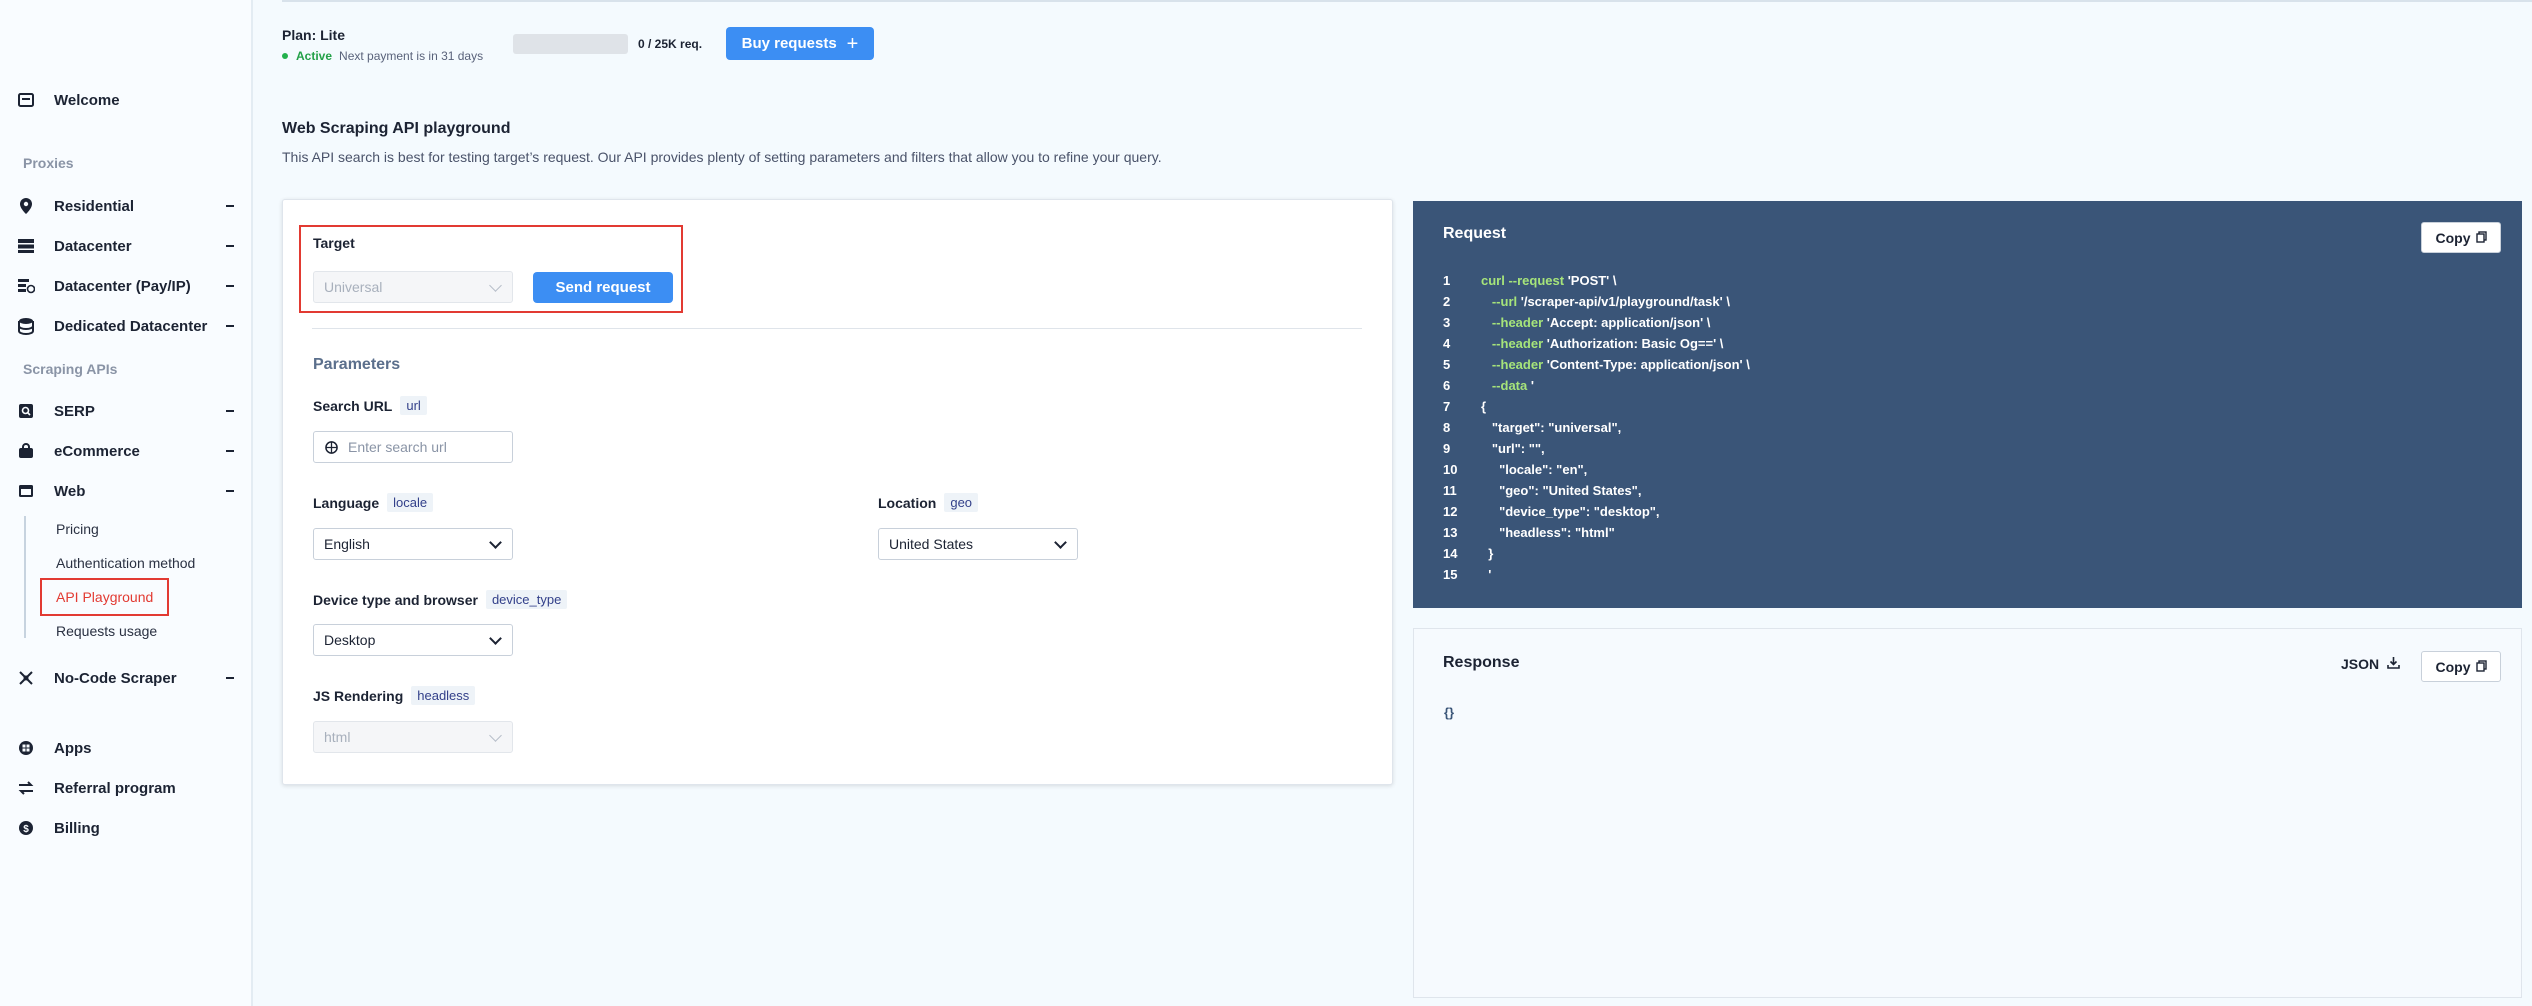 This screenshot has height=1006, width=2532. What do you see at coordinates (26, 491) in the screenshot?
I see `browser-window-icon` at bounding box center [26, 491].